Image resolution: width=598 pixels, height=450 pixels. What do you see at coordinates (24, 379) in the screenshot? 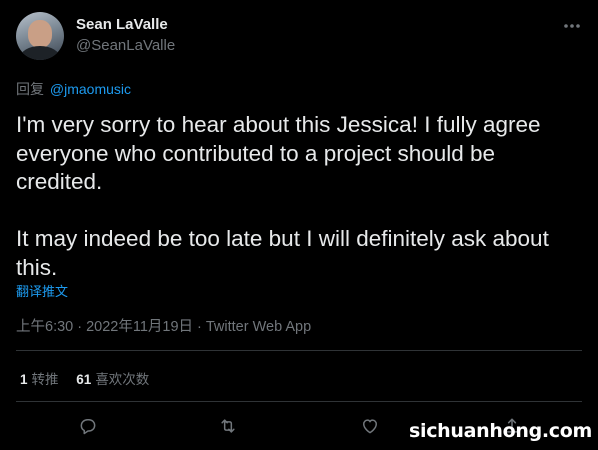
I see `retweets-count: 1` at bounding box center [24, 379].